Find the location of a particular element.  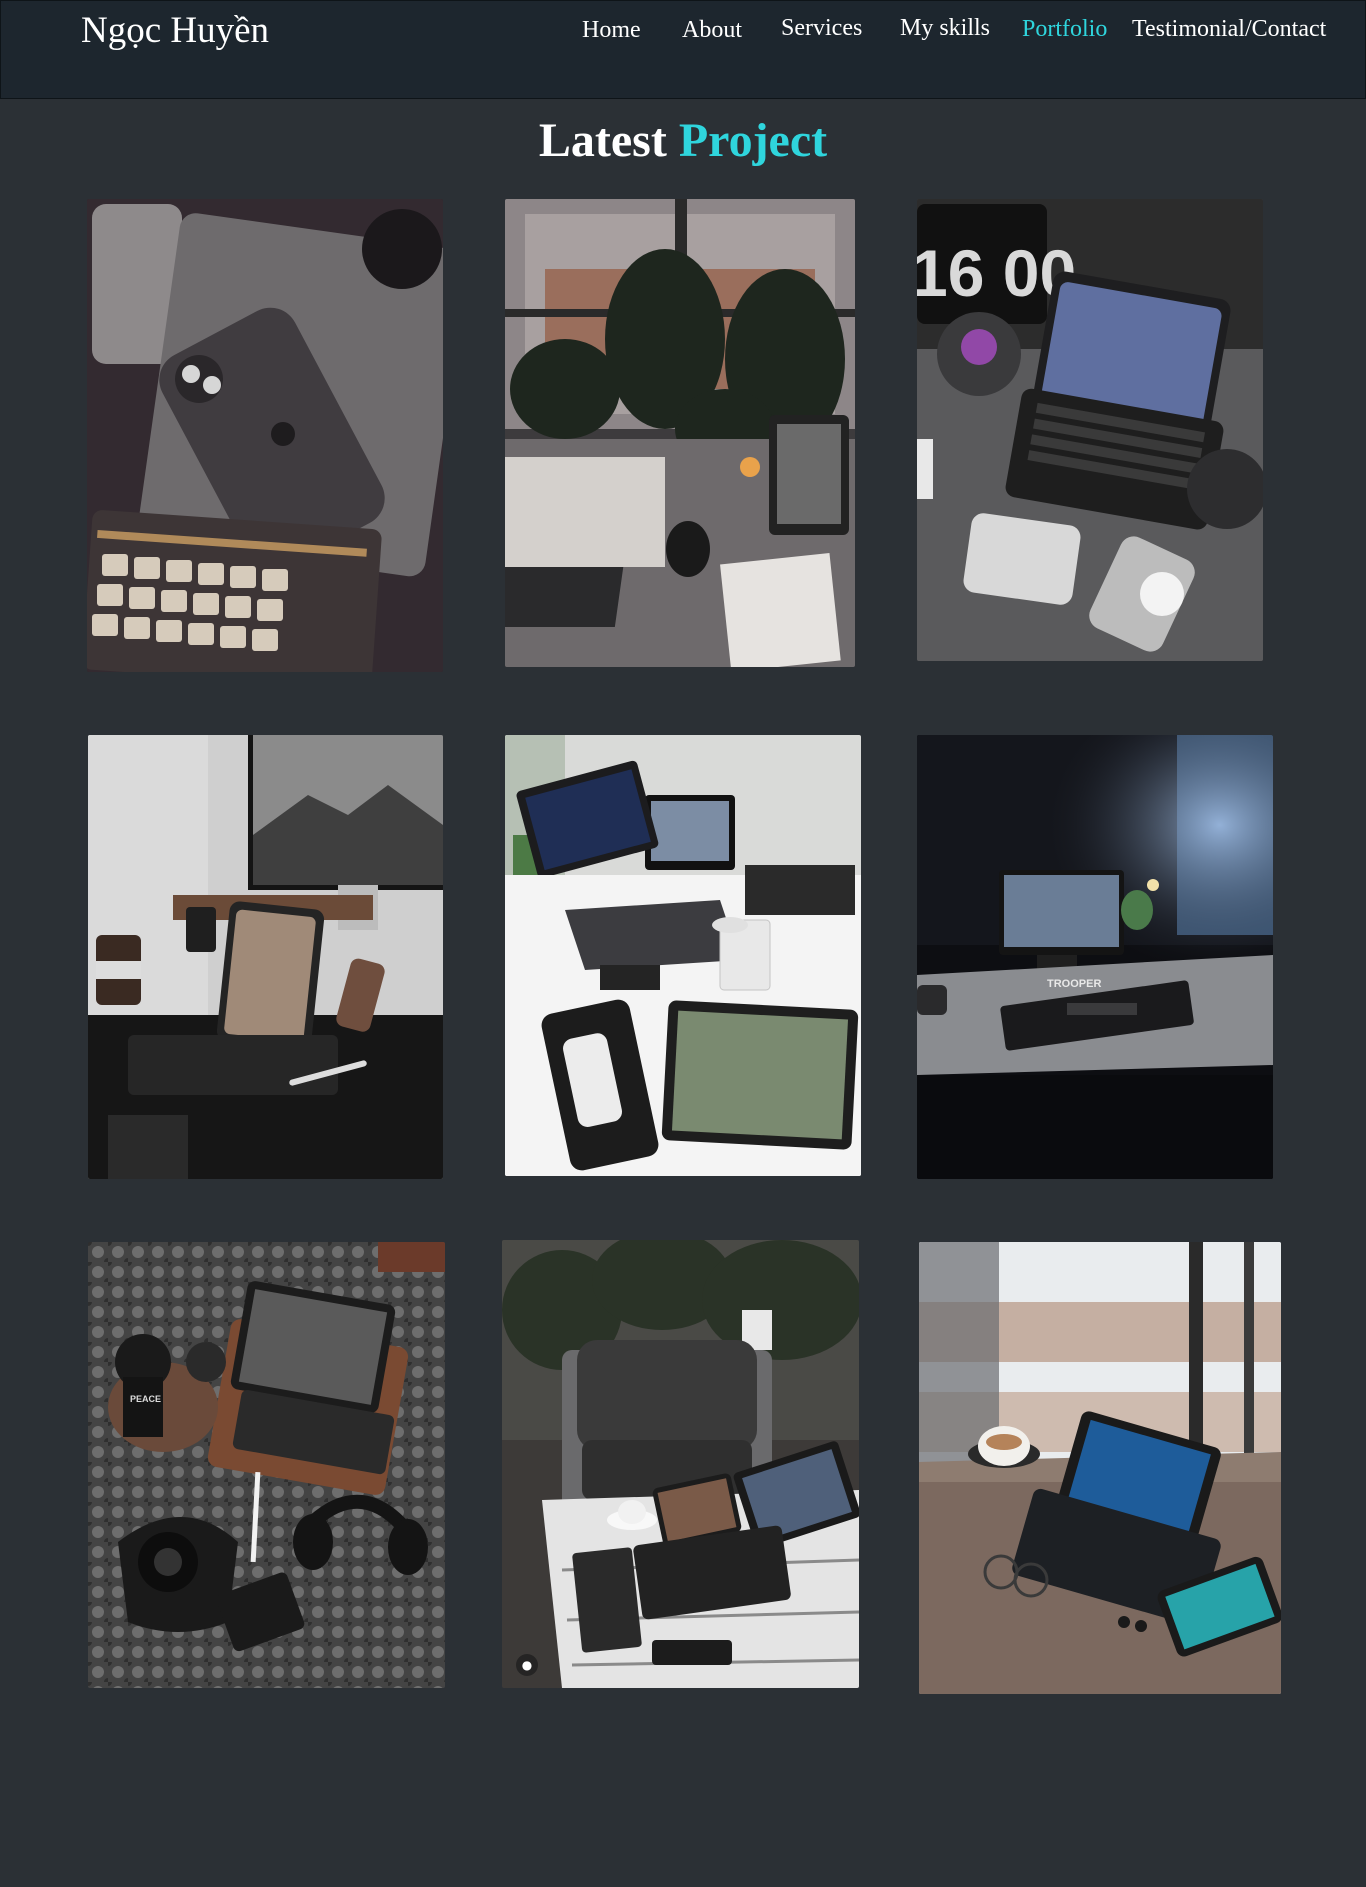

iphone-ipad-desk-image is located at coordinates (265, 435).